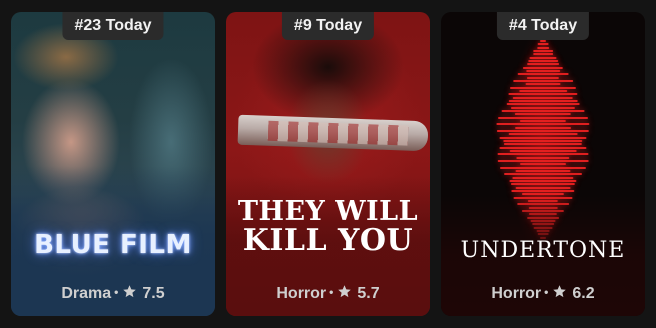 The height and width of the screenshot is (328, 656). I want to click on movie-meta: Drama • 7.5, so click(113, 293).